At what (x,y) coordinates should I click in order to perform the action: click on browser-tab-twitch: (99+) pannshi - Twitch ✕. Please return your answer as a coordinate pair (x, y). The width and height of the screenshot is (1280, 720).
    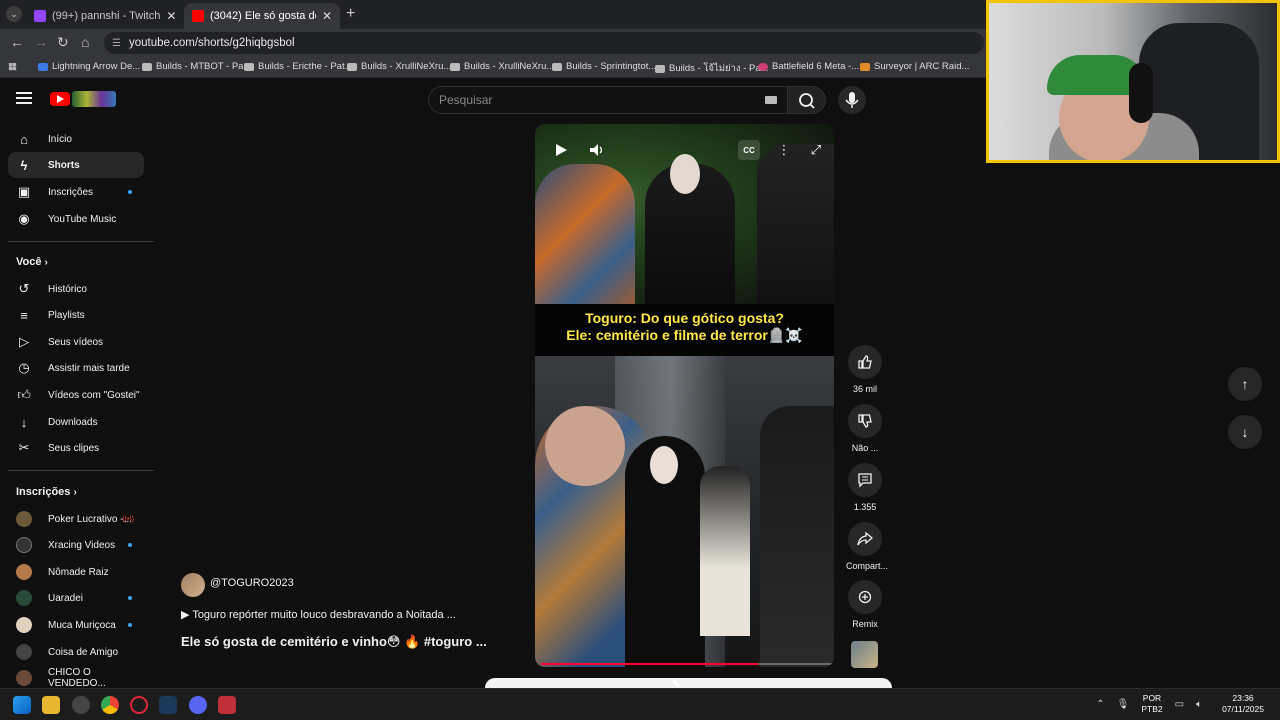
    Looking at the image, I should click on (104, 16).